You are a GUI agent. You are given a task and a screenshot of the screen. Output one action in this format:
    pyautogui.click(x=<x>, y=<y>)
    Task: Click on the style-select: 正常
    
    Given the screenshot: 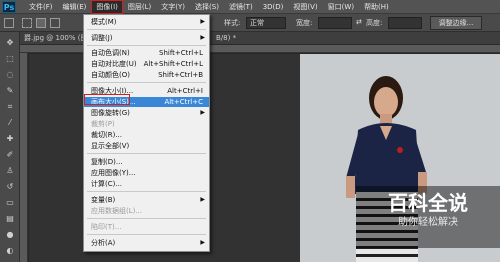 What is the action you would take?
    pyautogui.click(x=266, y=23)
    